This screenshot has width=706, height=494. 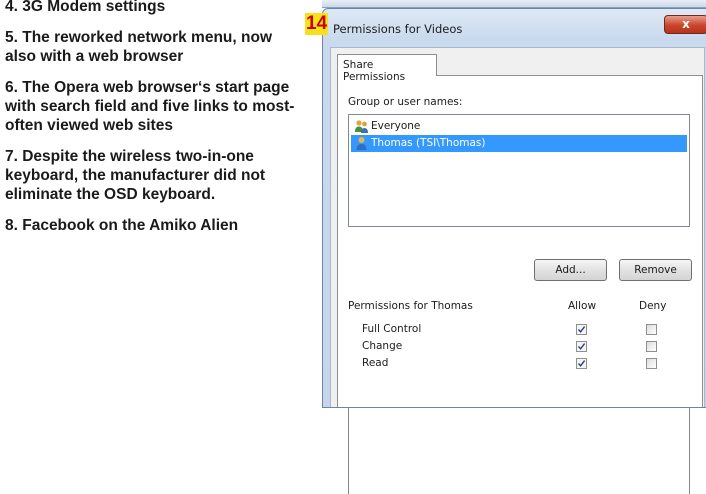 I want to click on permissions-label: Permissions for Thomas, so click(x=410, y=306).